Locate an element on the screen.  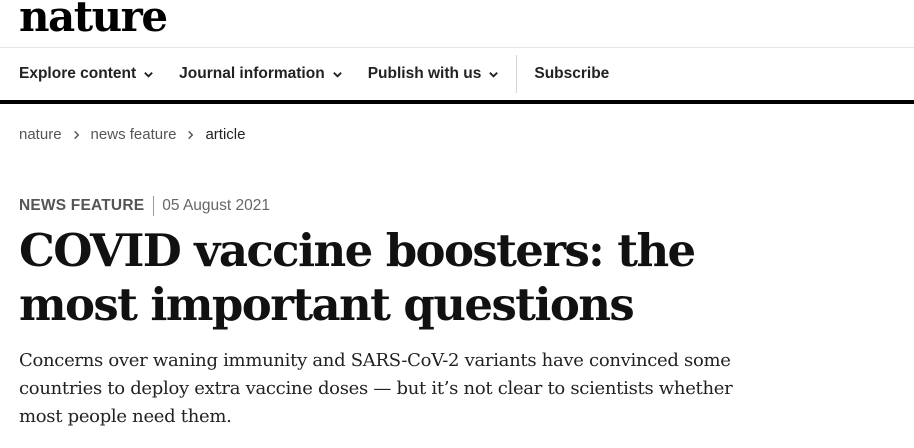
article-meta: NEWS FEATURE 05 August 2021 is located at coordinates (144, 206).